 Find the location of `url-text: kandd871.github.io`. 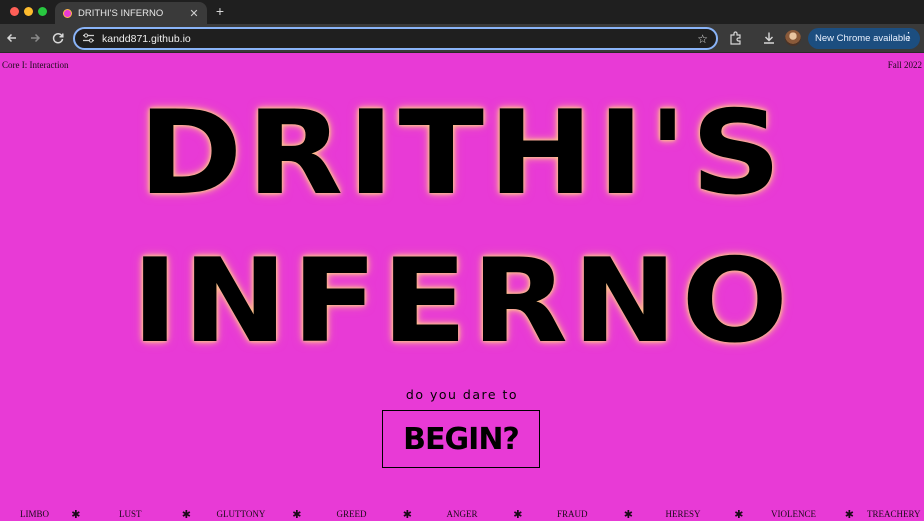

url-text: kandd871.github.io is located at coordinates (399, 39).